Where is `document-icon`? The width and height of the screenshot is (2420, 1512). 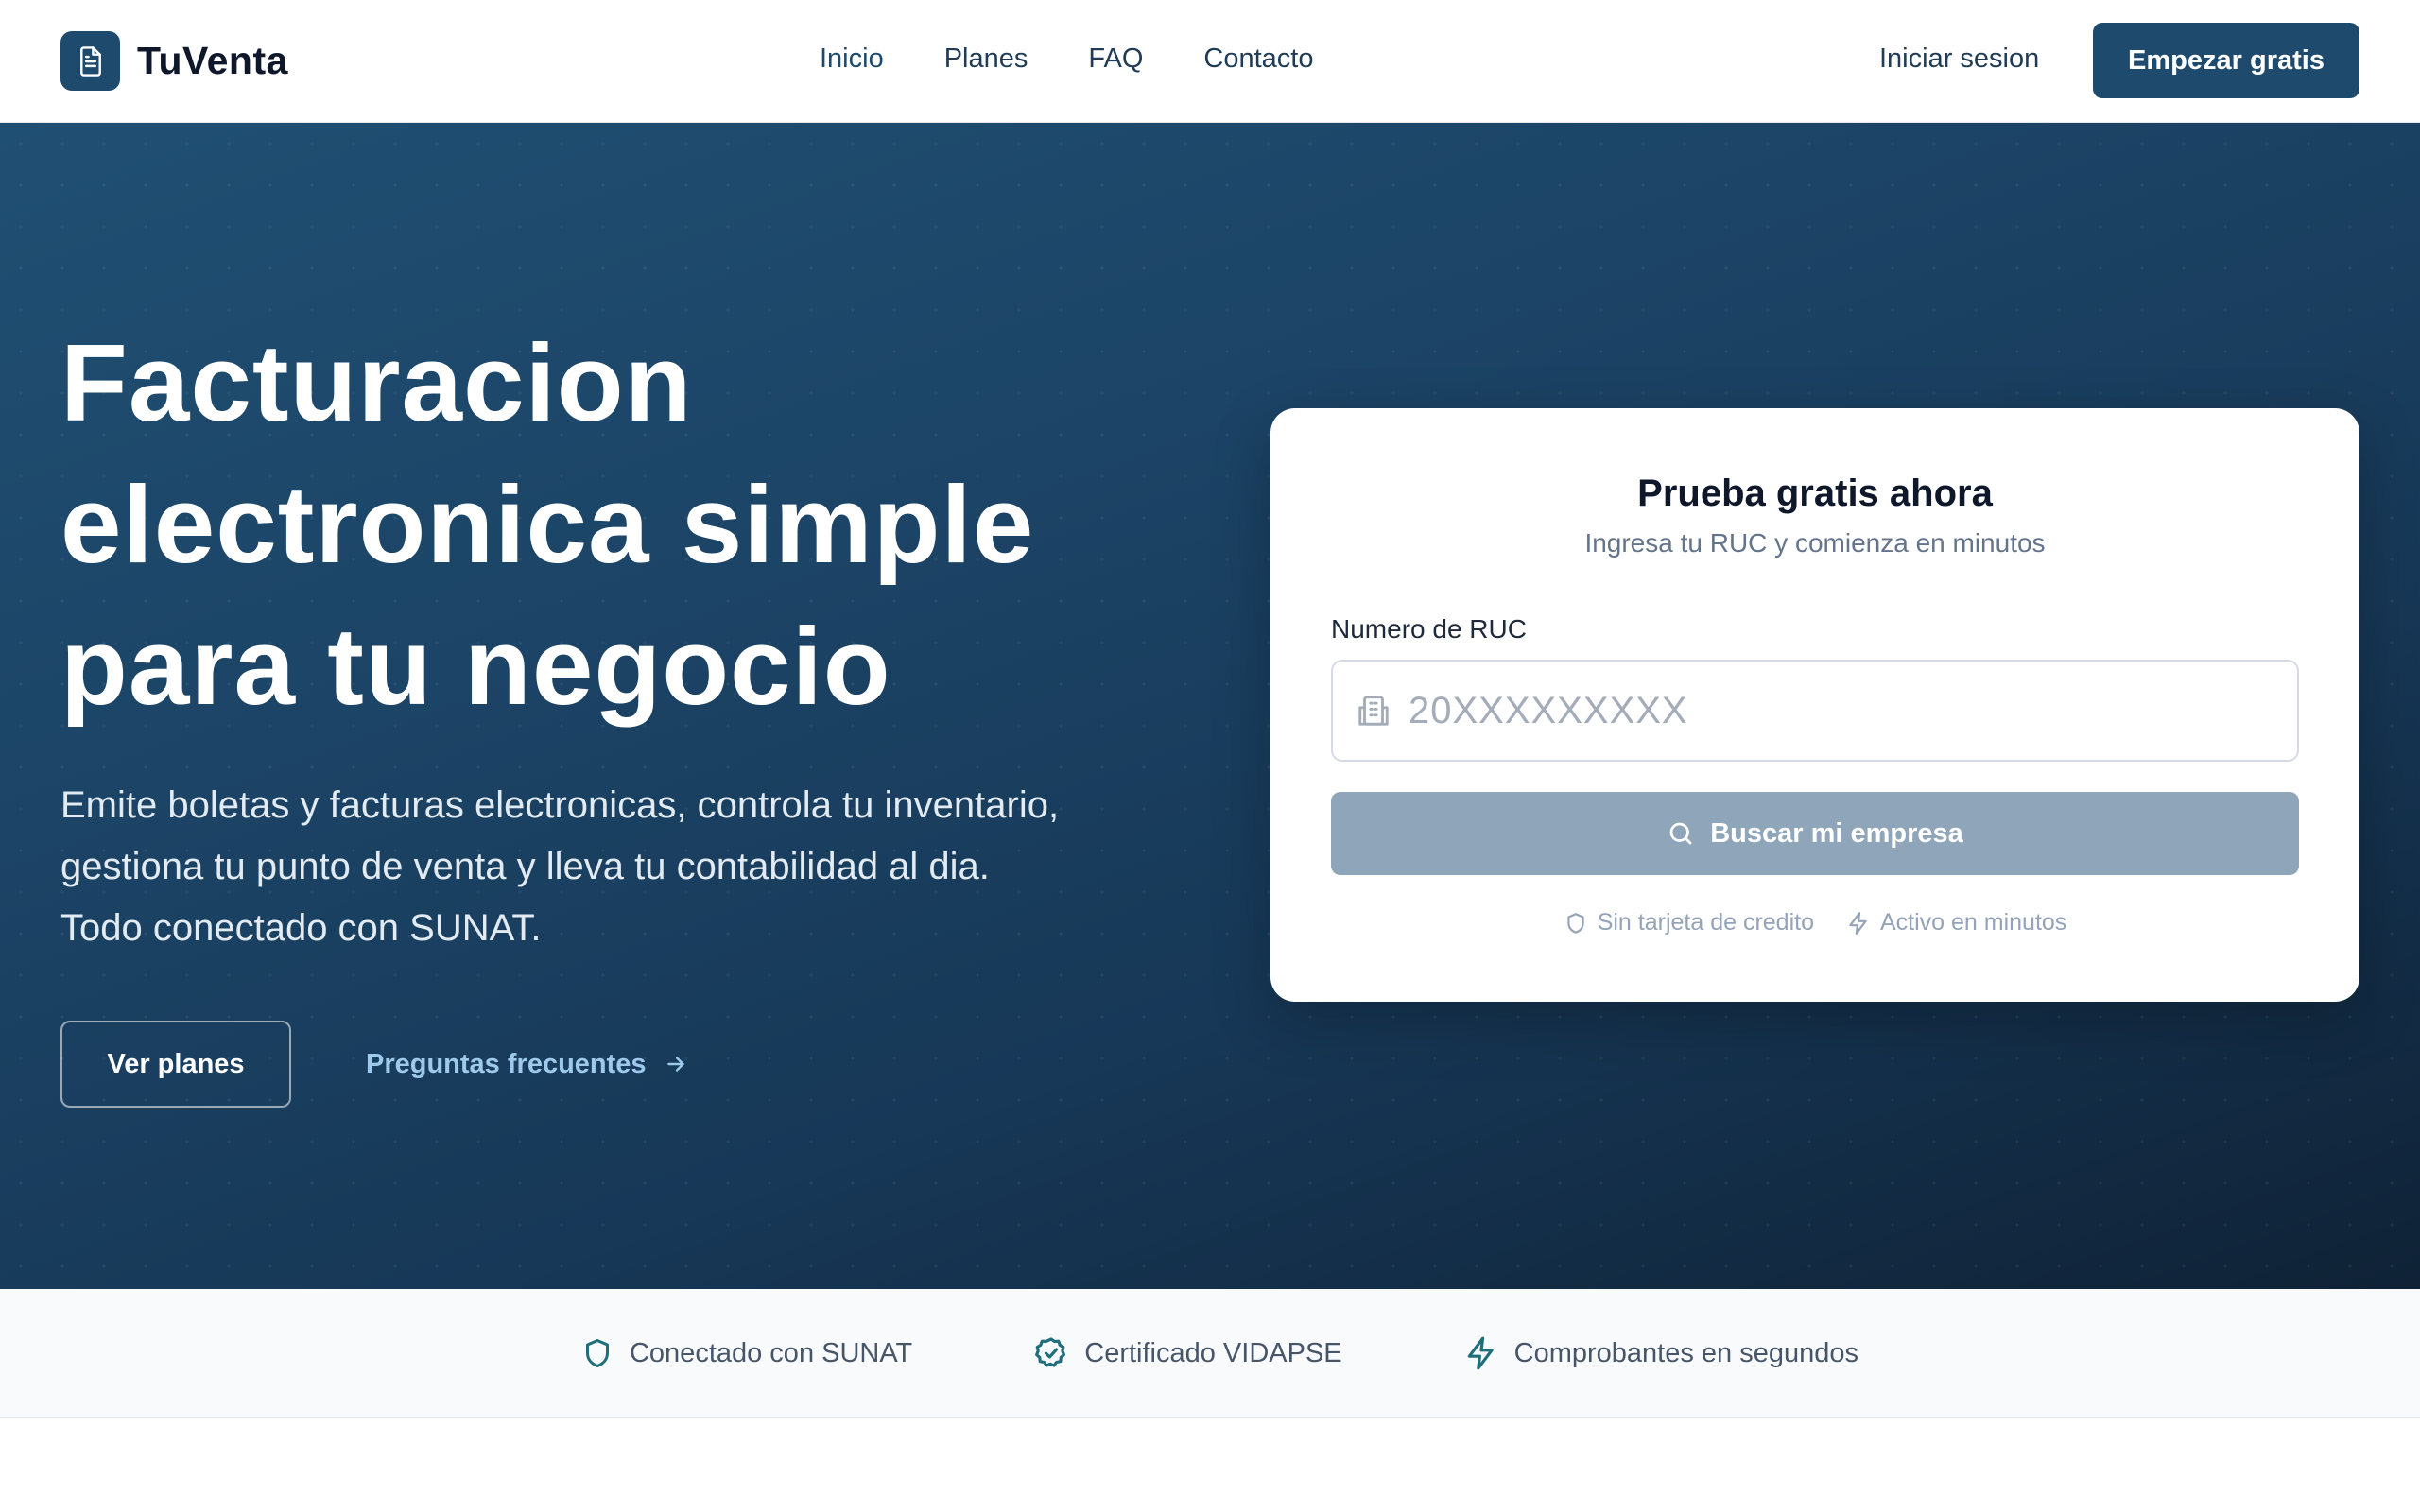 document-icon is located at coordinates (90, 61).